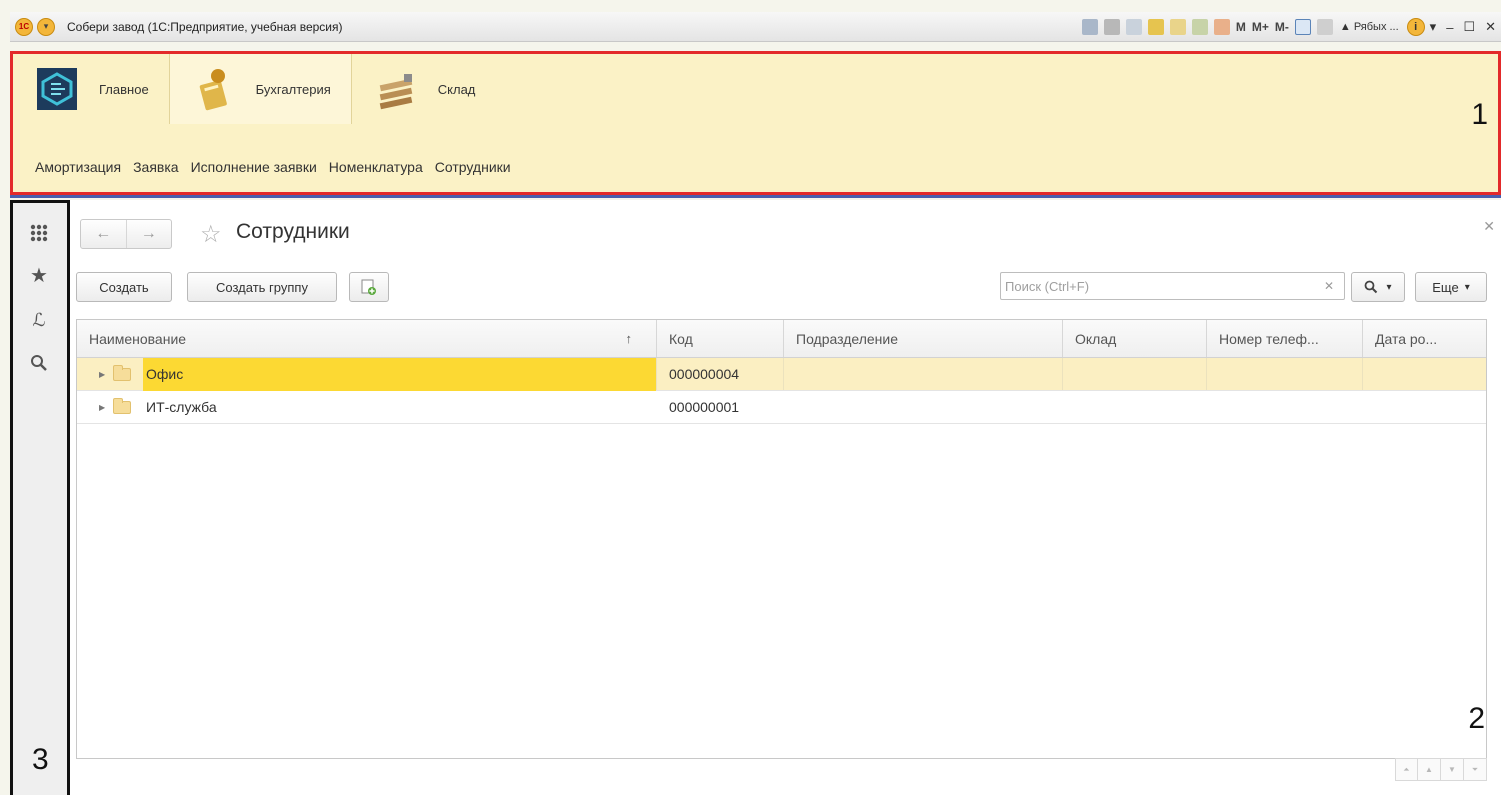 The height and width of the screenshot is (795, 1501). What do you see at coordinates (629, 338) in the screenshot?
I see `sort-ascending-icon: ↑` at bounding box center [629, 338].